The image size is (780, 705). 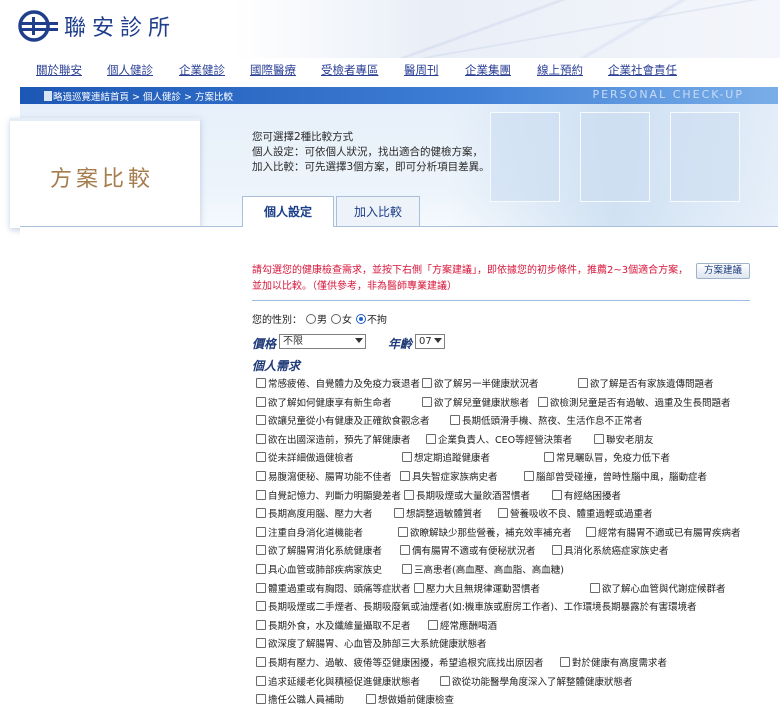 What do you see at coordinates (130, 70) in the screenshot?
I see `nav-personal-checkup: 個人健診` at bounding box center [130, 70].